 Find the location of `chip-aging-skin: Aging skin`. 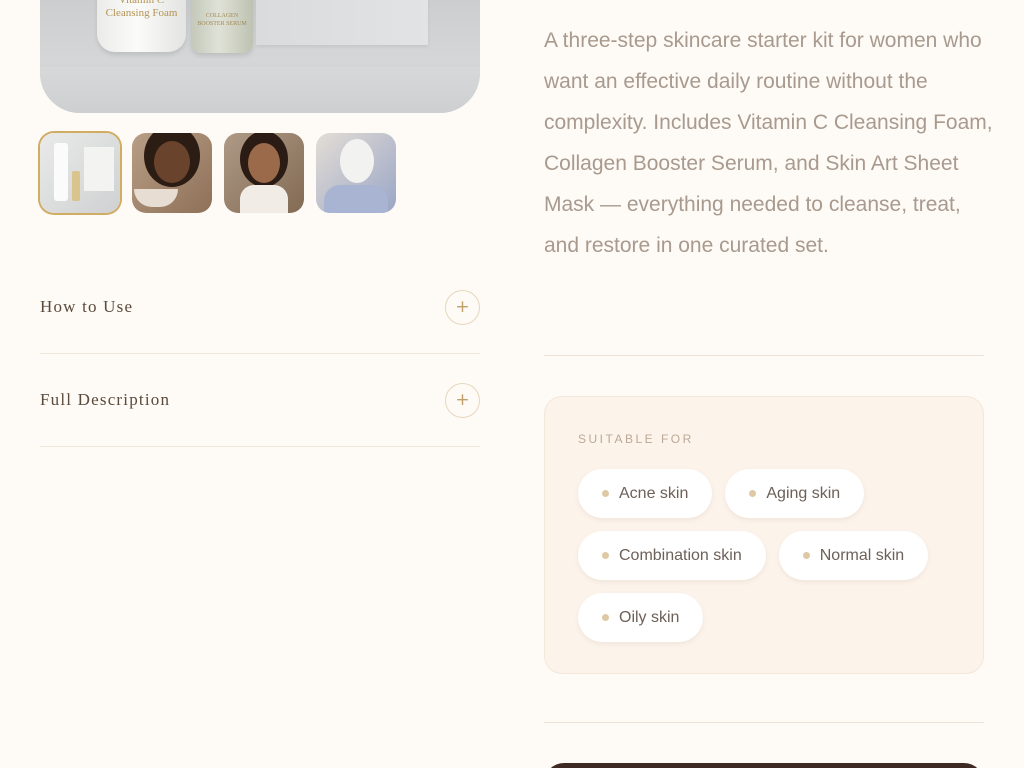

chip-aging-skin: Aging skin is located at coordinates (795, 493).